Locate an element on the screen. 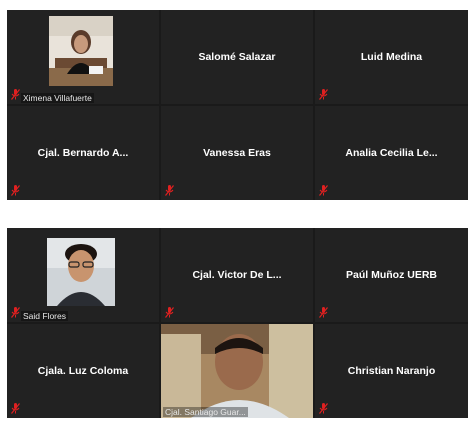 The image size is (475, 435). participant-tile-luz: Cjala. Luz Coloma is located at coordinates (83, 371).